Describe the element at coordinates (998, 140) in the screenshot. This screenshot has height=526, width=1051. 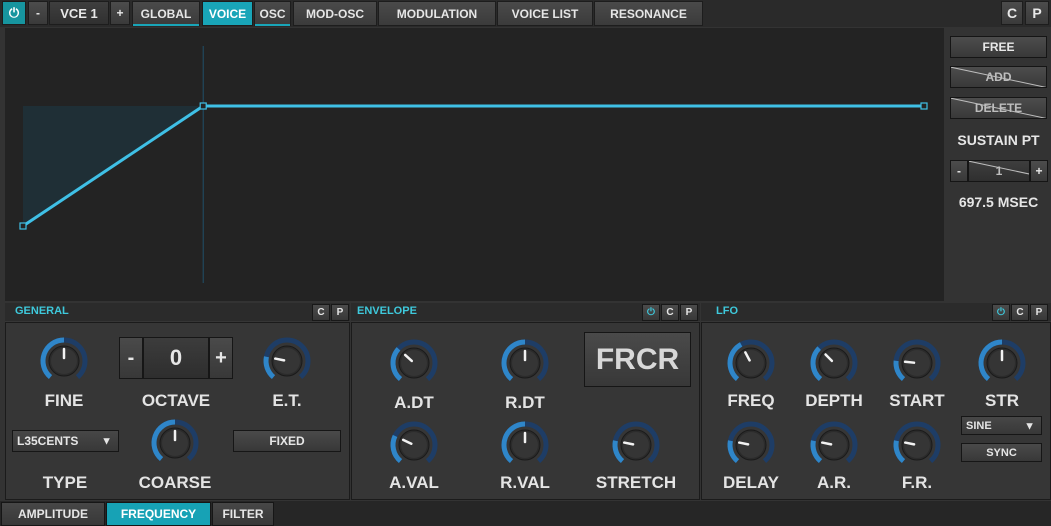
I see `sustain-point-label: SUSTAIN PT` at that location.